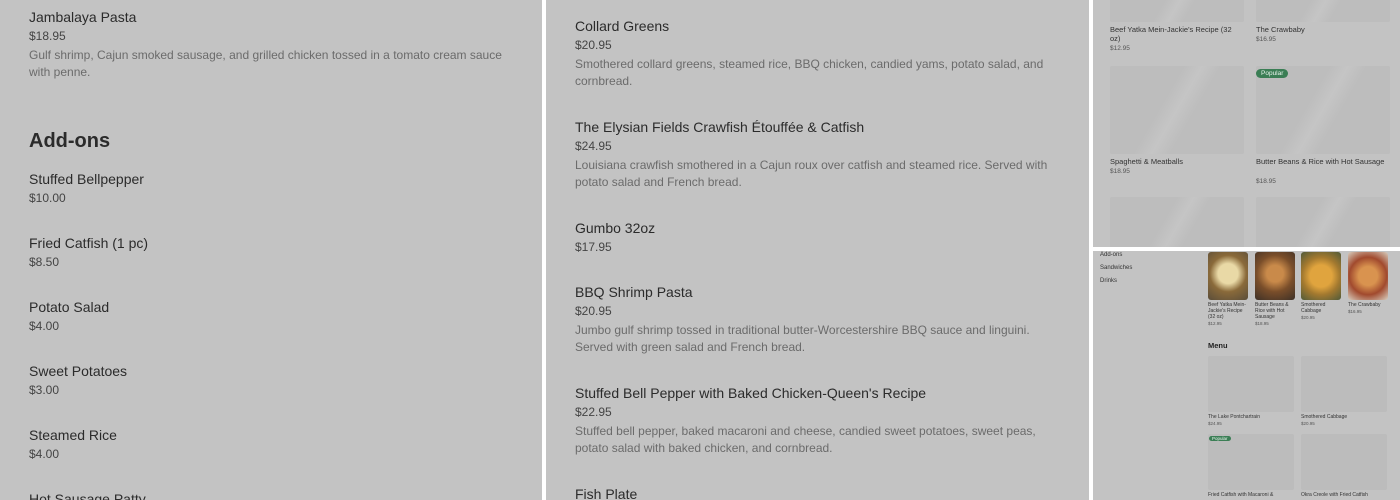  I want to click on menu-item: Fried Catfish (1 pc) $8.50, so click(271, 252).